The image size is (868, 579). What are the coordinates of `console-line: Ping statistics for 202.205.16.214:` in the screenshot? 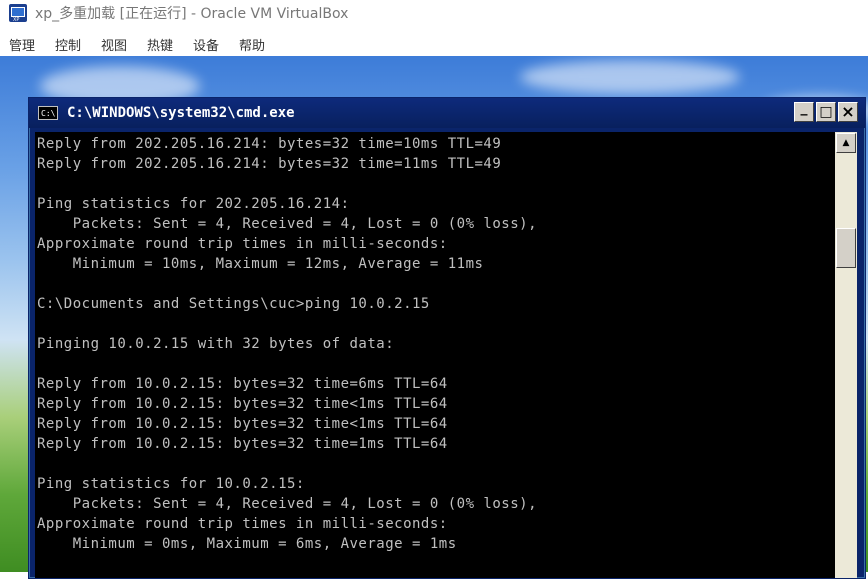 It's located at (193, 204).